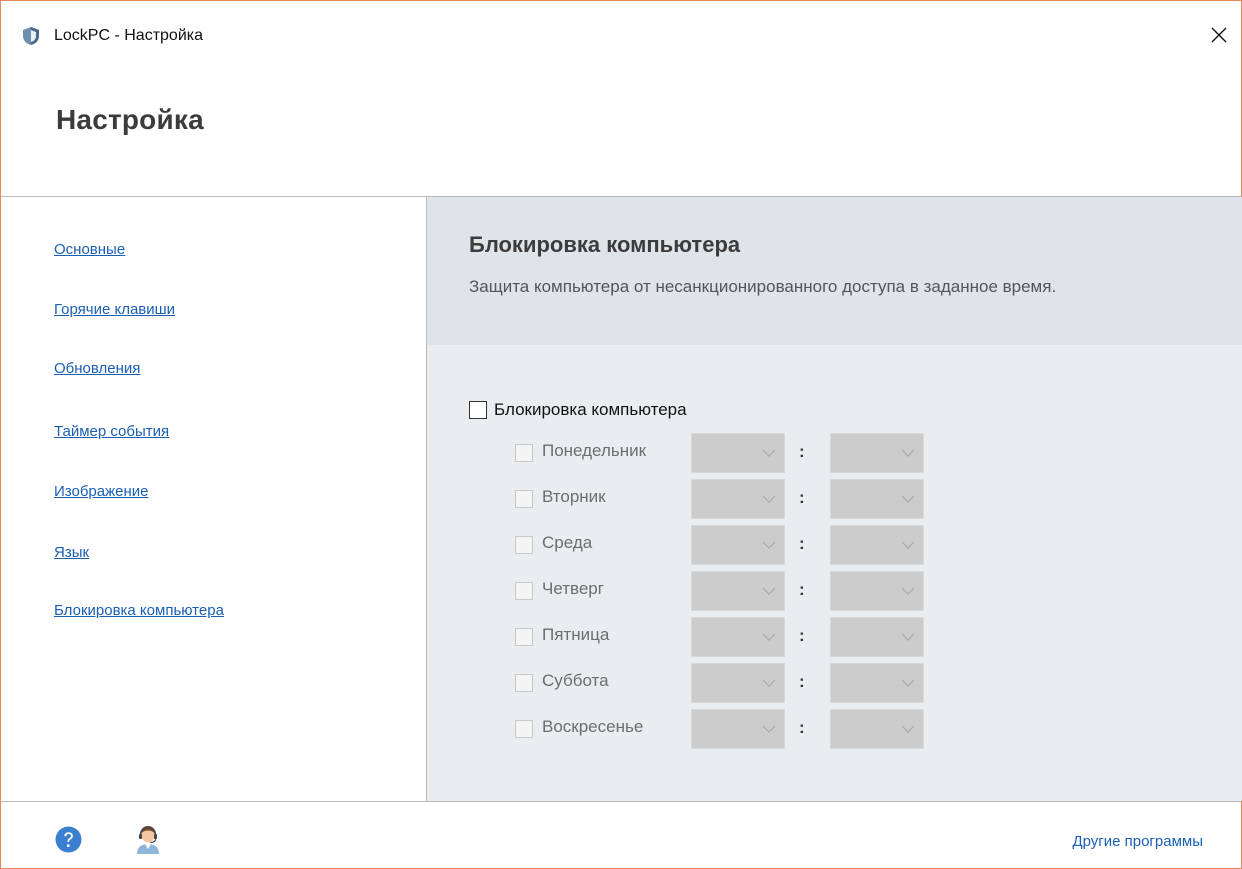  I want to click on day-label: Вторник, so click(574, 496).